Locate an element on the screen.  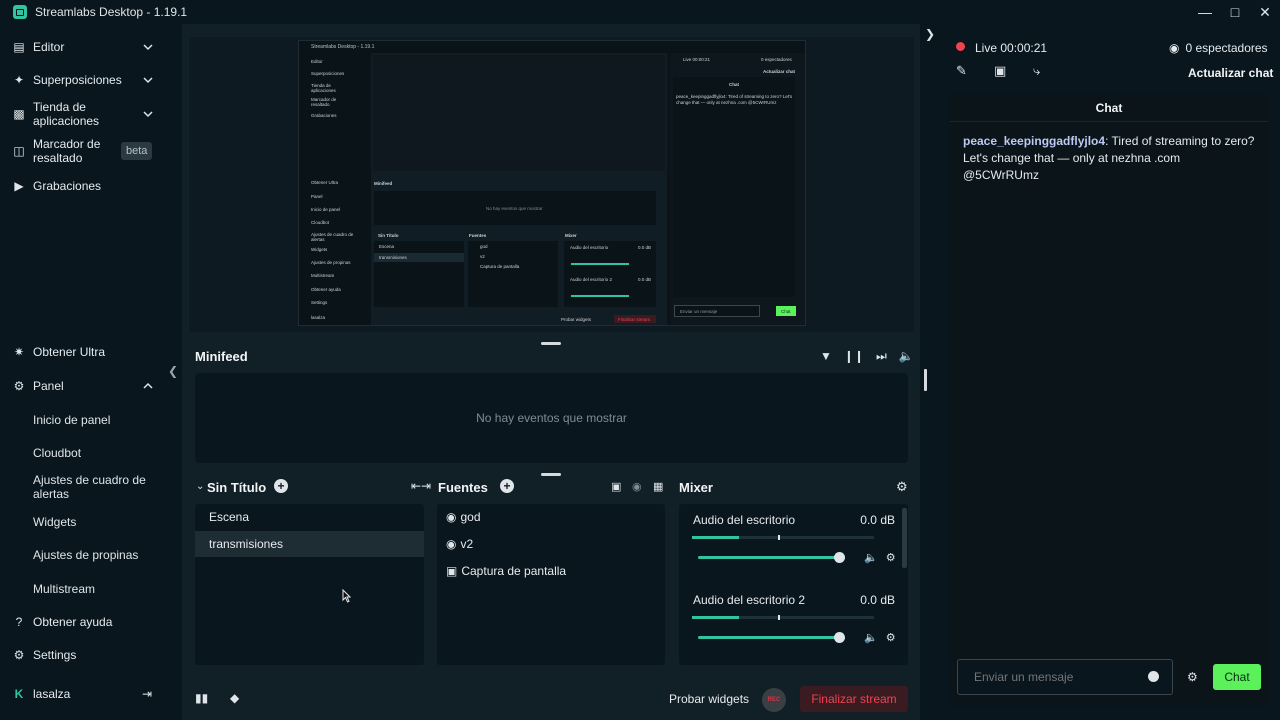
add-source-icon: + is located at coordinates (507, 486).